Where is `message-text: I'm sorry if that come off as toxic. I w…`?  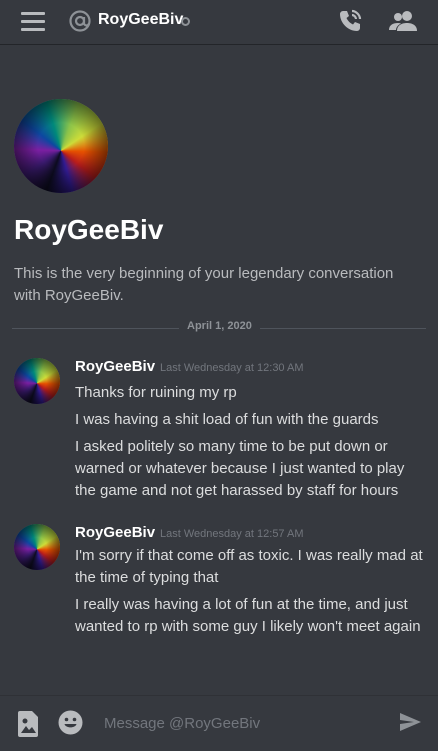 message-text: I'm sorry if that come off as toxic. I w… is located at coordinates (249, 566).